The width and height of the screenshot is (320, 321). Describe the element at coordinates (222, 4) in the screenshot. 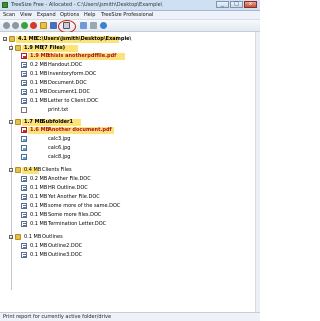

I see `minimize-button: _` at that location.